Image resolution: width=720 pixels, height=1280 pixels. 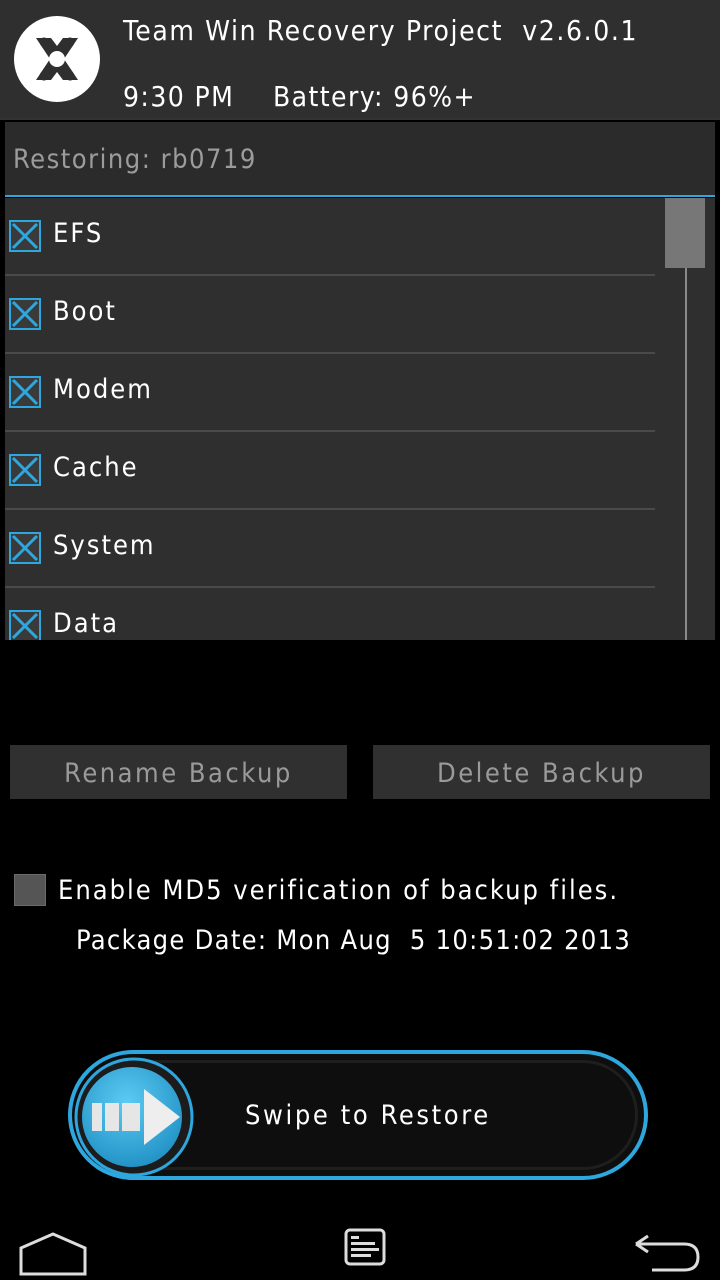 What do you see at coordinates (330, 237) in the screenshot?
I see `partition-row-efs: EFS` at bounding box center [330, 237].